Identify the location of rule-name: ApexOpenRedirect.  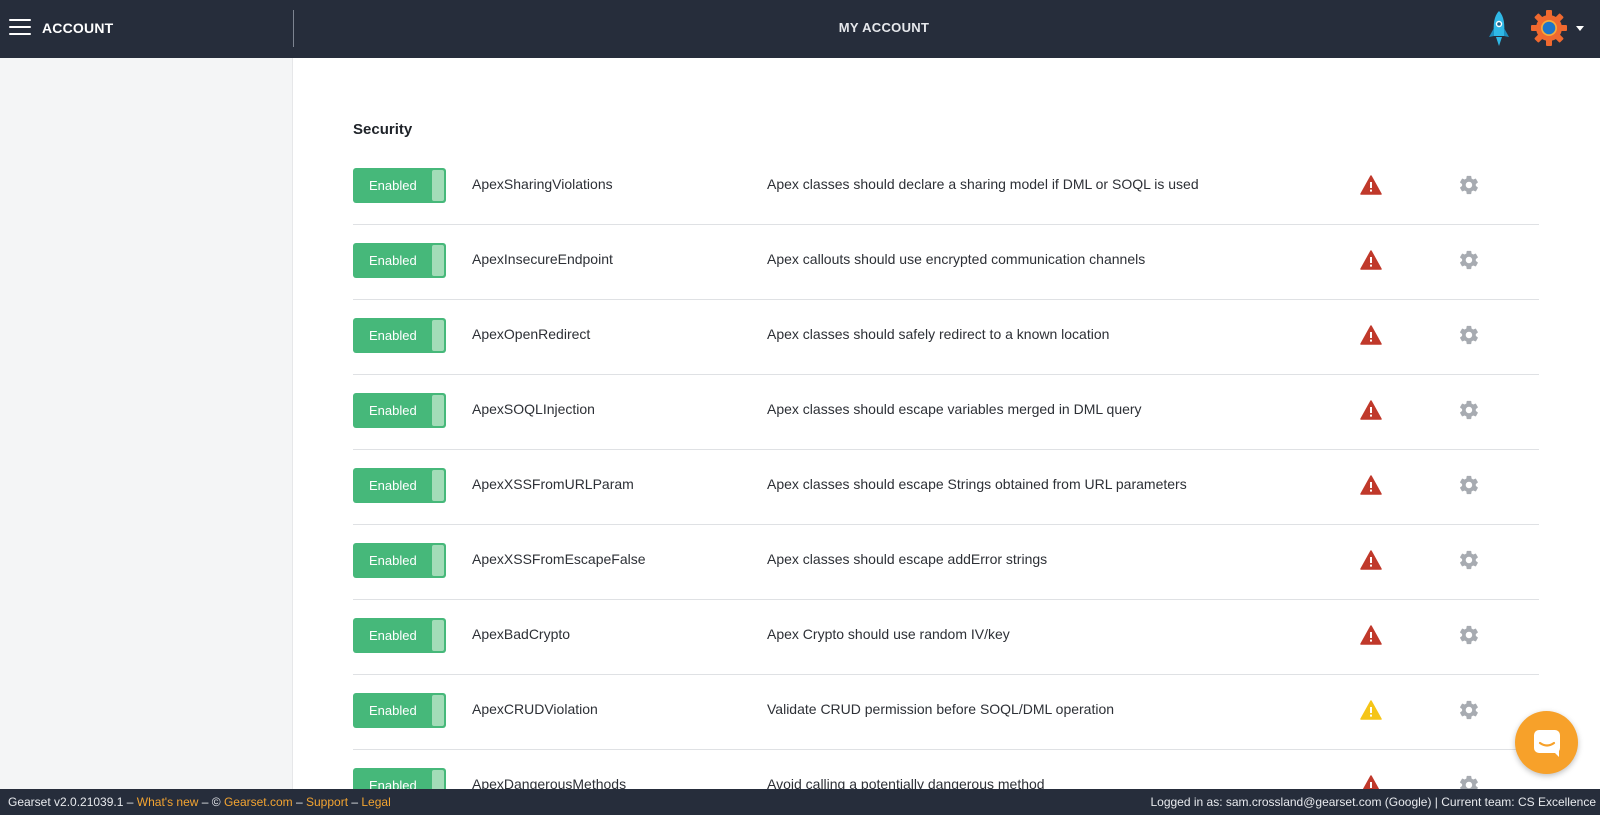
(531, 334).